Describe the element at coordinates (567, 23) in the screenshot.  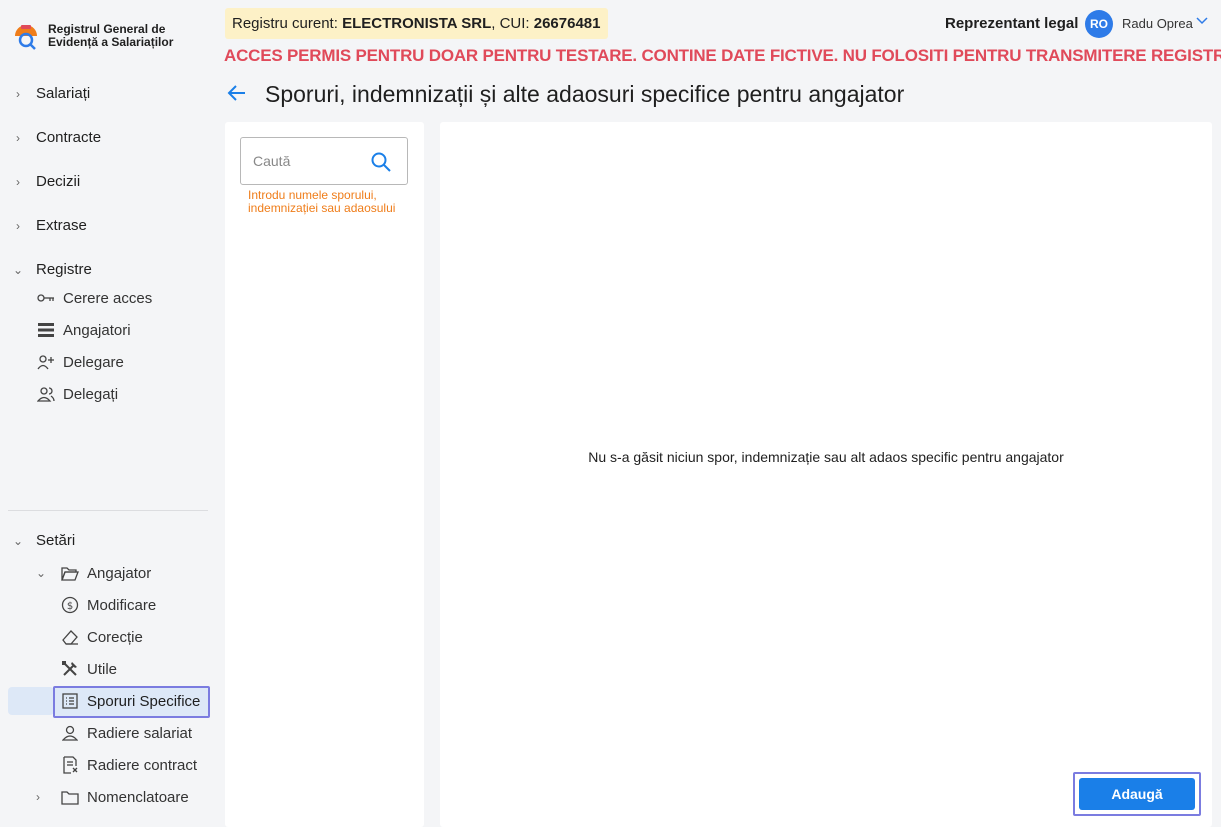
I see `registry-cui: 26676481` at that location.